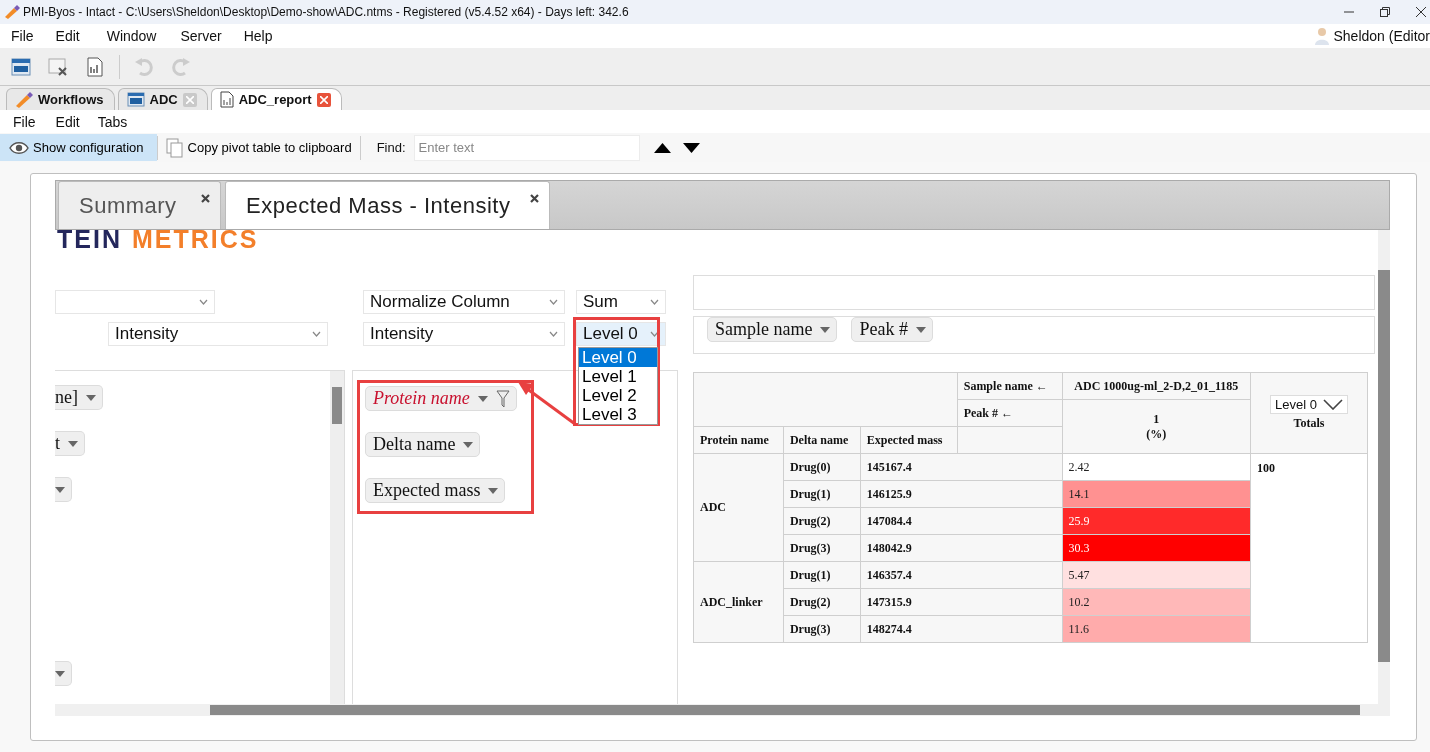 The height and width of the screenshot is (752, 1430). What do you see at coordinates (892, 329) in the screenshot?
I see `attribute-chip: Peak #` at bounding box center [892, 329].